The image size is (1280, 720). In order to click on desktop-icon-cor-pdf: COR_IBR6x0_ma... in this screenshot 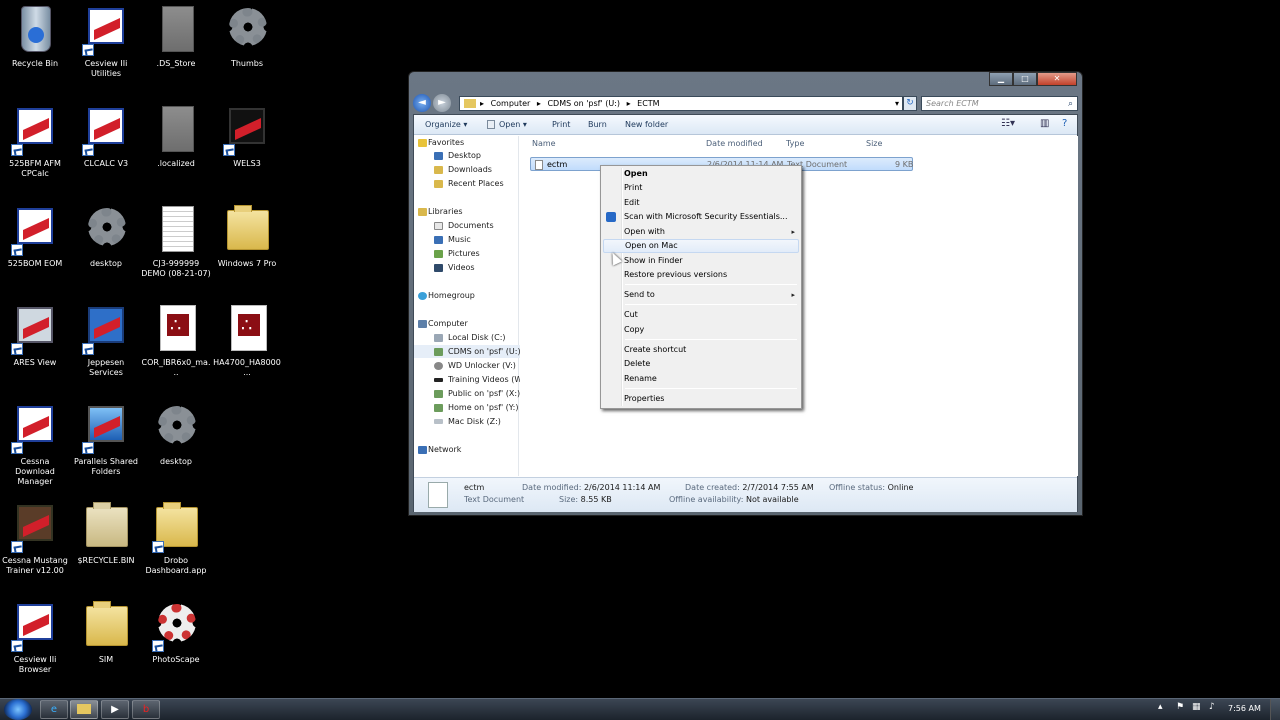, I will do `click(176, 340)`.